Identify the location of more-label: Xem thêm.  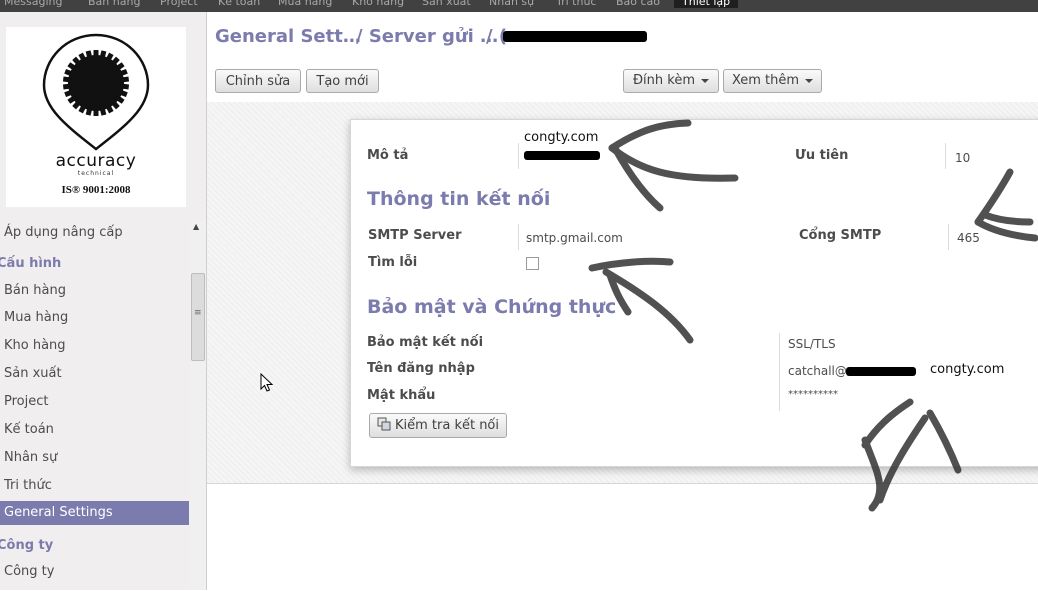
(765, 80).